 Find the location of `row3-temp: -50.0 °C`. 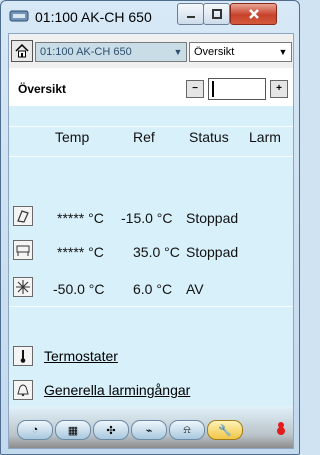

row3-temp: -50.0 °C is located at coordinates (79, 289).